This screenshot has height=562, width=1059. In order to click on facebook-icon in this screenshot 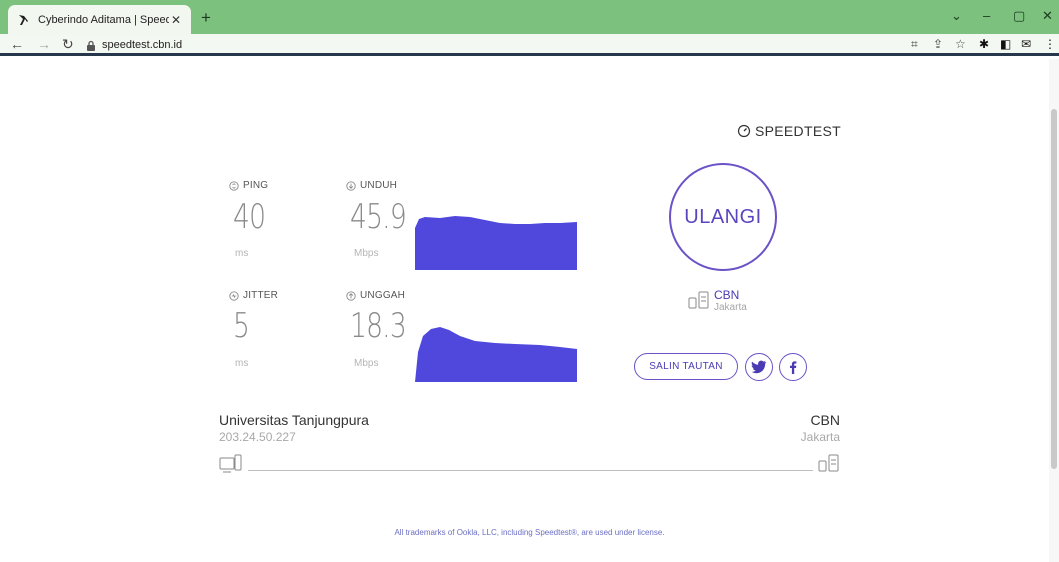, I will do `click(793, 367)`.